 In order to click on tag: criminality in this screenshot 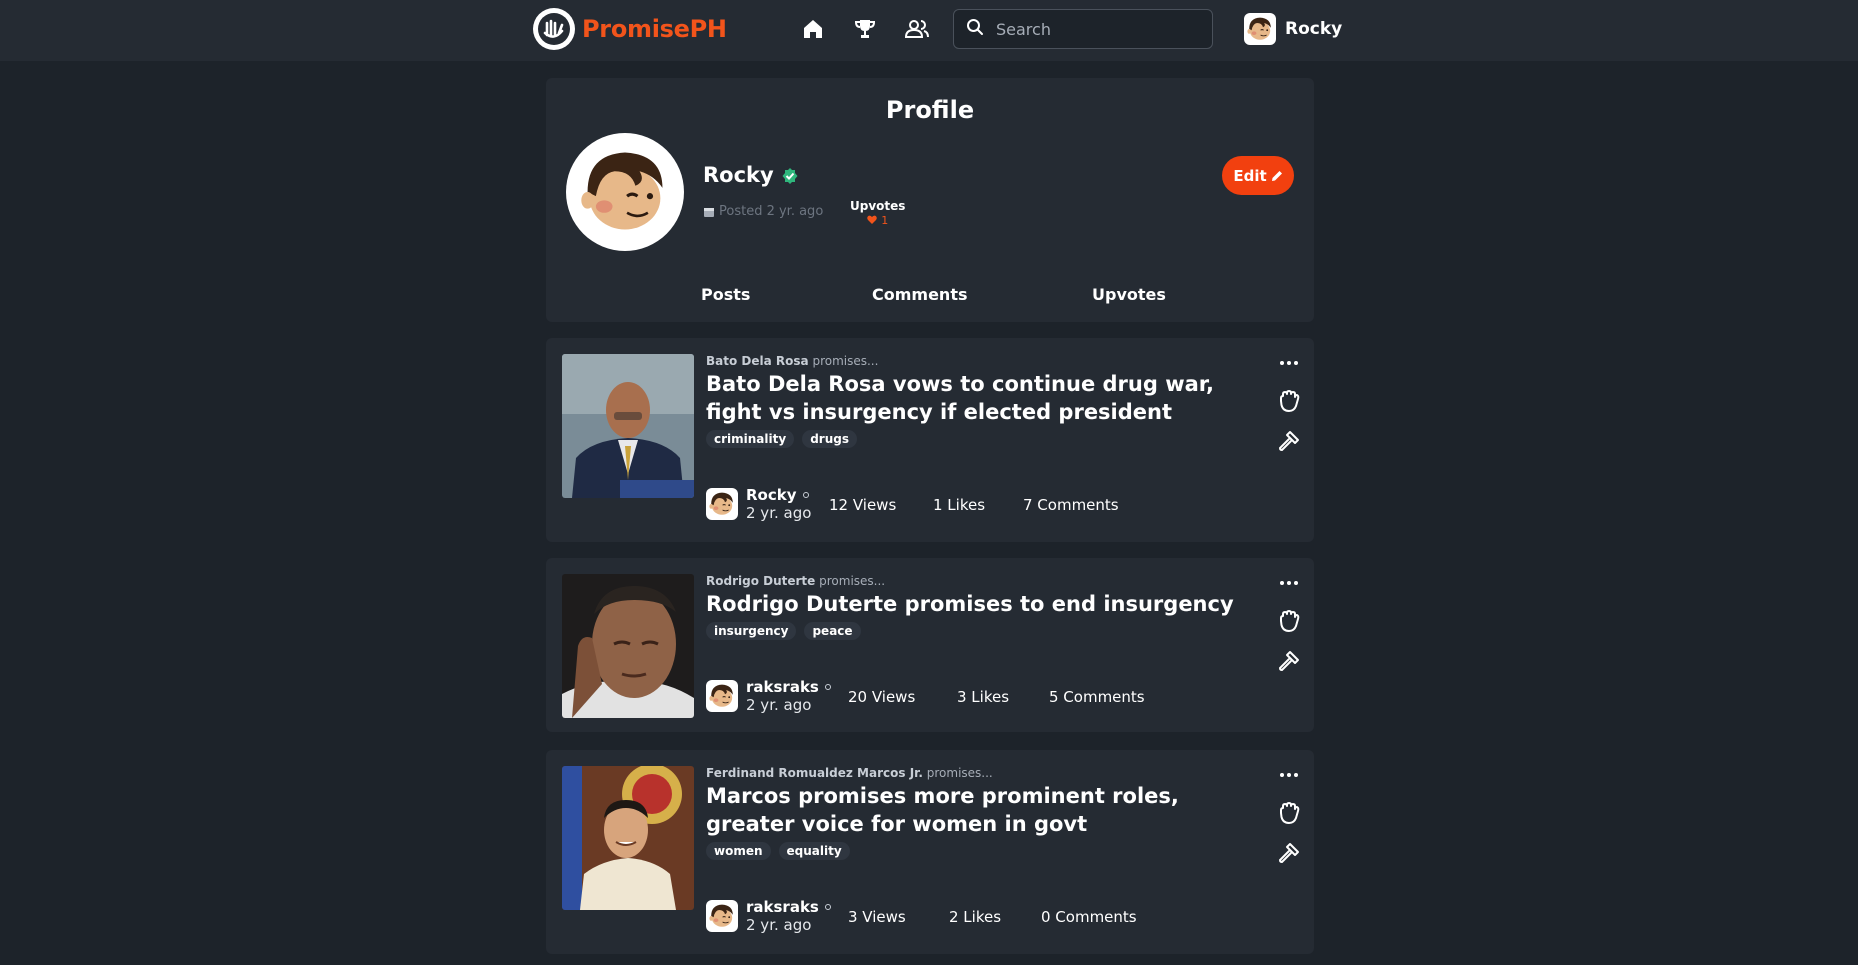, I will do `click(750, 439)`.